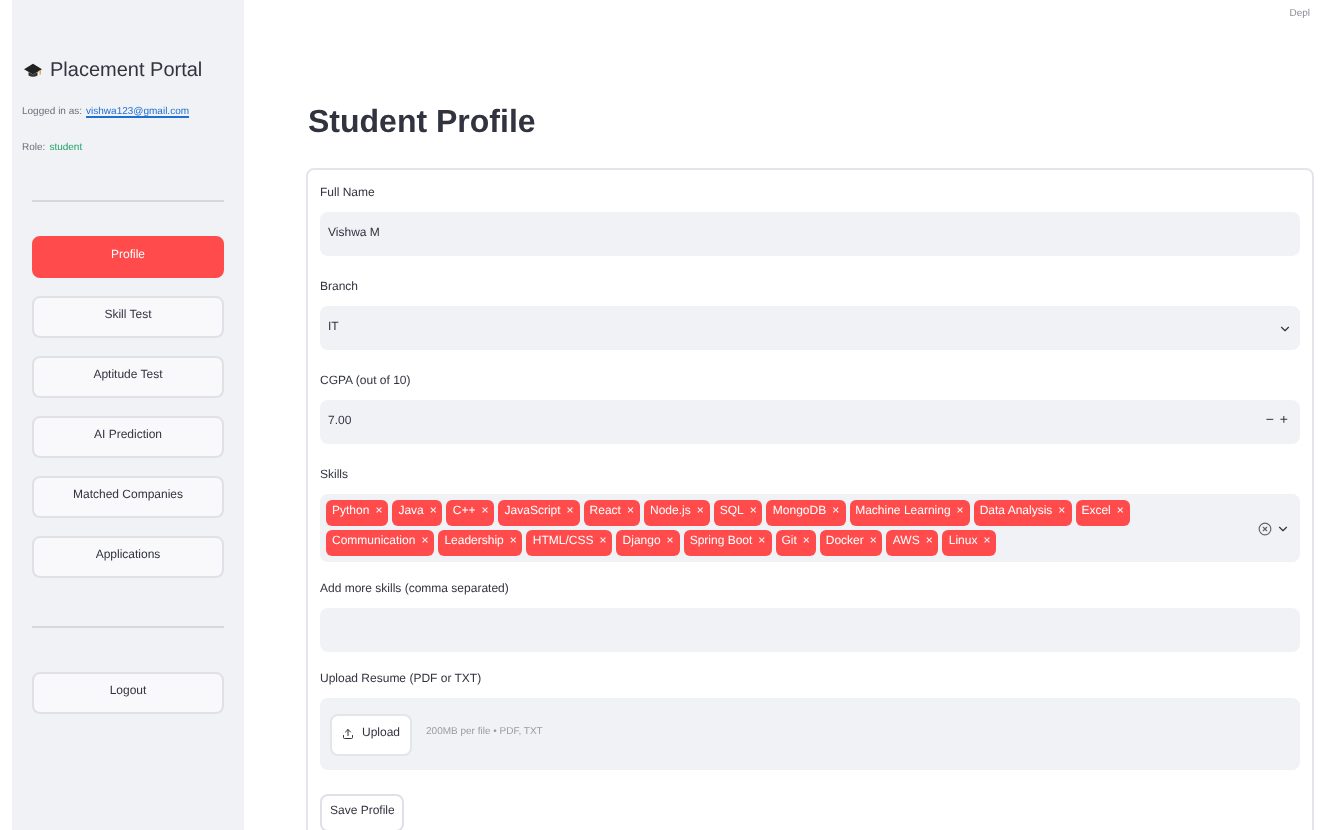 The height and width of the screenshot is (830, 1330). I want to click on clear-icon, so click(1265, 528).